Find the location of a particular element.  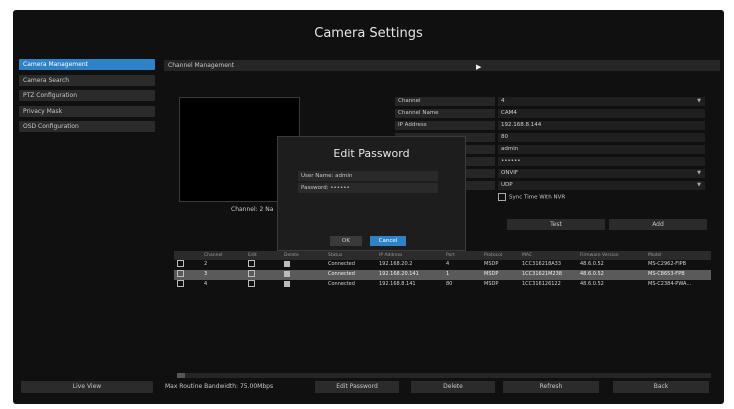

col-header-firmware: Firmware Version is located at coordinates (608, 255).